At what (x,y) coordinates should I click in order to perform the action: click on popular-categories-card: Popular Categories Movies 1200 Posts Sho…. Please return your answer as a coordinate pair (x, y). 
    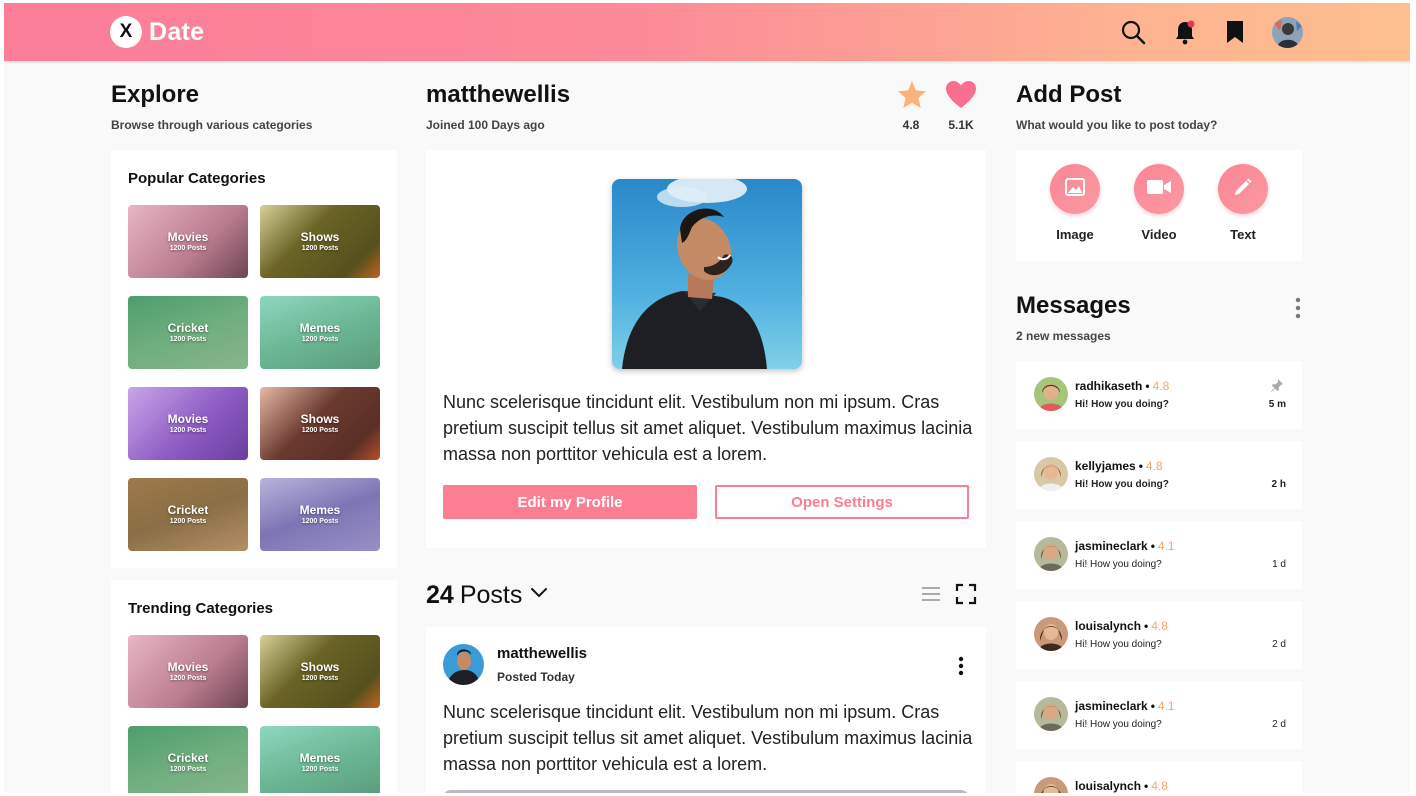
    Looking at the image, I should click on (254, 359).